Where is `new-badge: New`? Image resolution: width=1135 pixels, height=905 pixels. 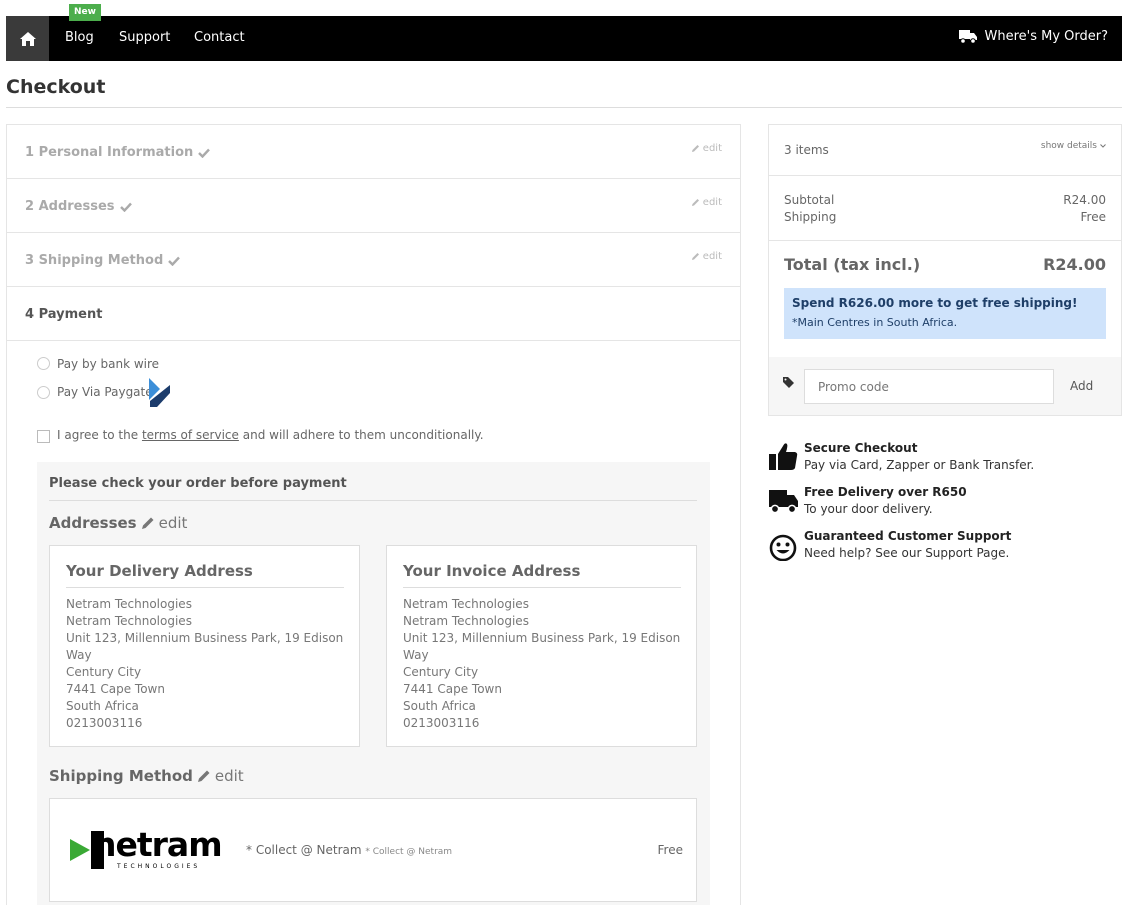 new-badge: New is located at coordinates (85, 12).